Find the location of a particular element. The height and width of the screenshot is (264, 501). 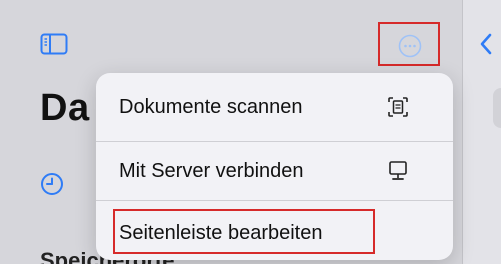

detail-pane is located at coordinates (482, 132).